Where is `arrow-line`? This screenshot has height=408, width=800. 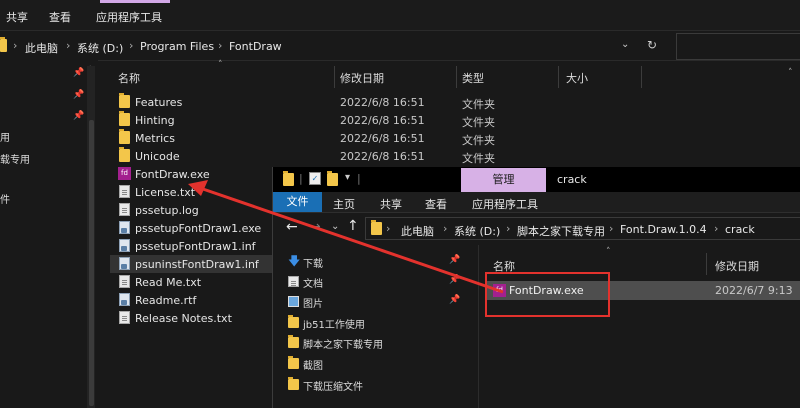 arrow-line is located at coordinates (351, 240).